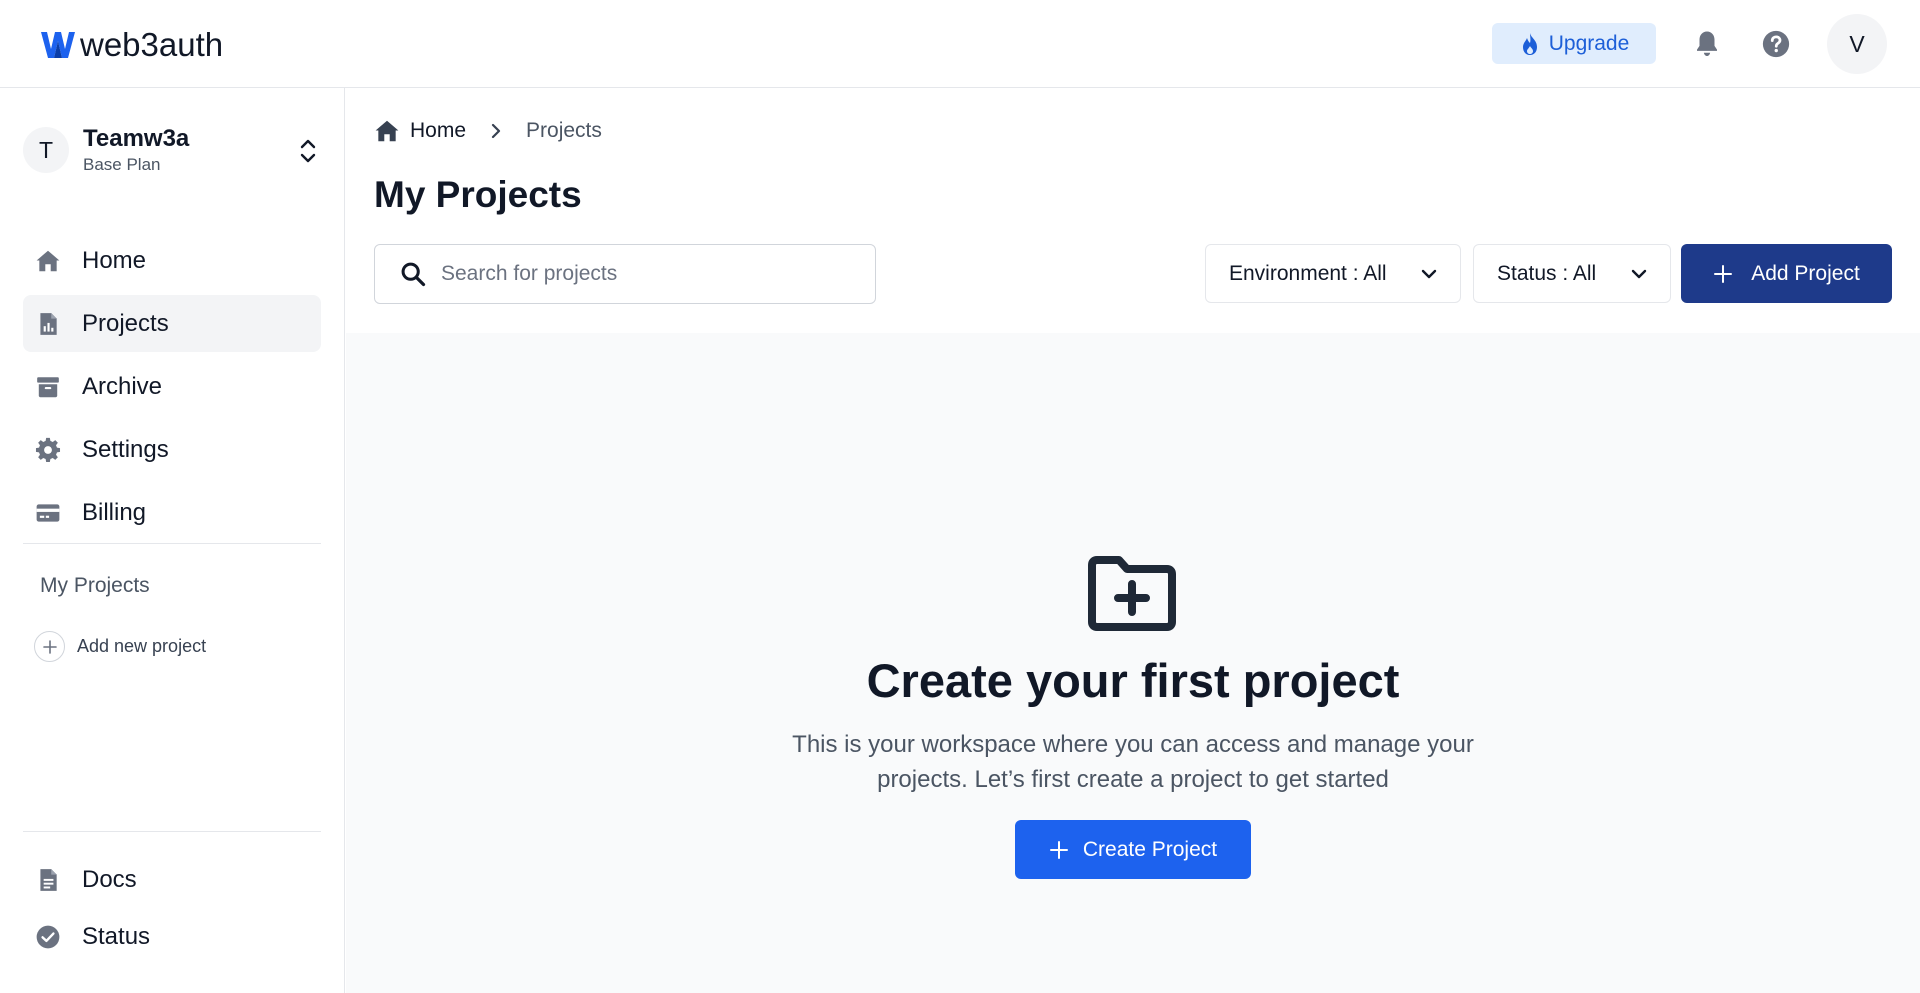 Image resolution: width=1920 pixels, height=993 pixels. What do you see at coordinates (172, 449) in the screenshot?
I see `sidebar-item-settings: Settings` at bounding box center [172, 449].